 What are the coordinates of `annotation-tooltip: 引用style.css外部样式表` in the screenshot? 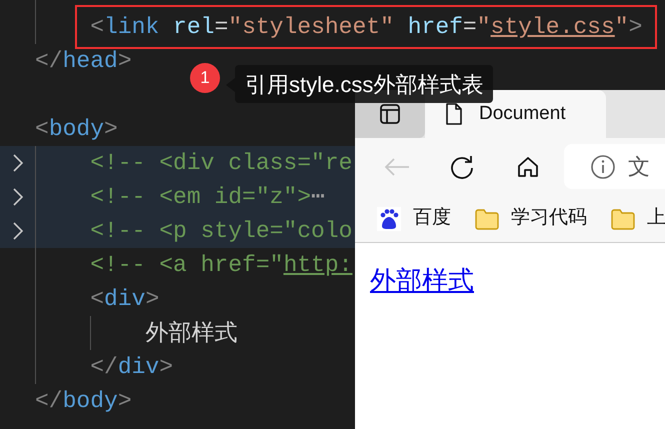 It's located at (364, 84).